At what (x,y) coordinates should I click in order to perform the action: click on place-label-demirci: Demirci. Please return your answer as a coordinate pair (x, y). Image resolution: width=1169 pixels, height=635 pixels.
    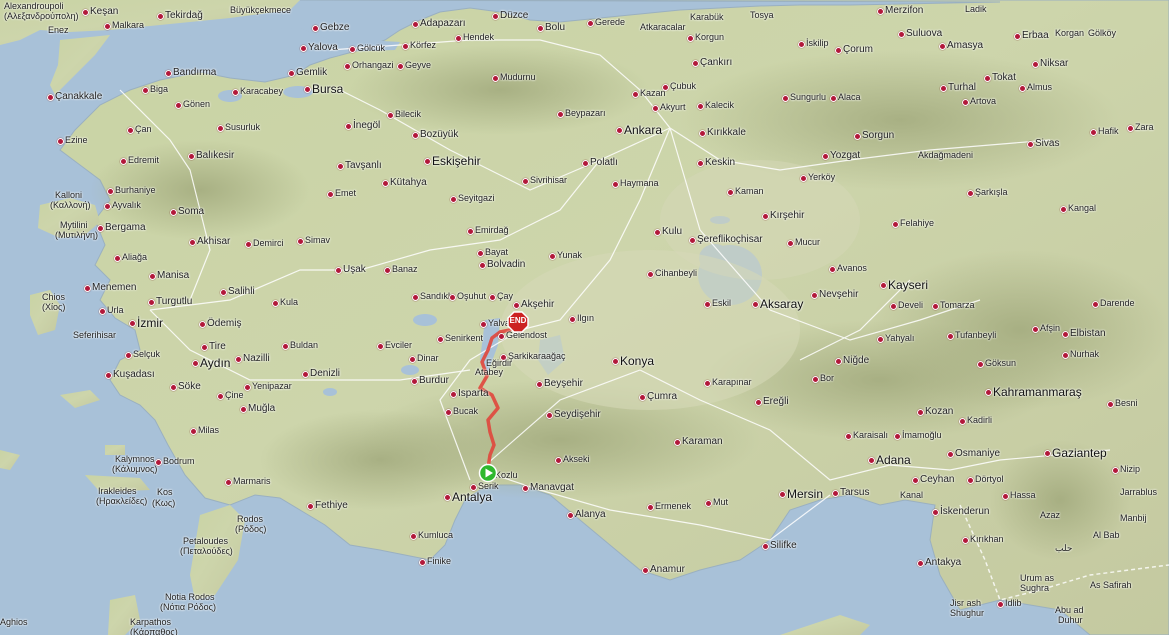
    Looking at the image, I should click on (268, 243).